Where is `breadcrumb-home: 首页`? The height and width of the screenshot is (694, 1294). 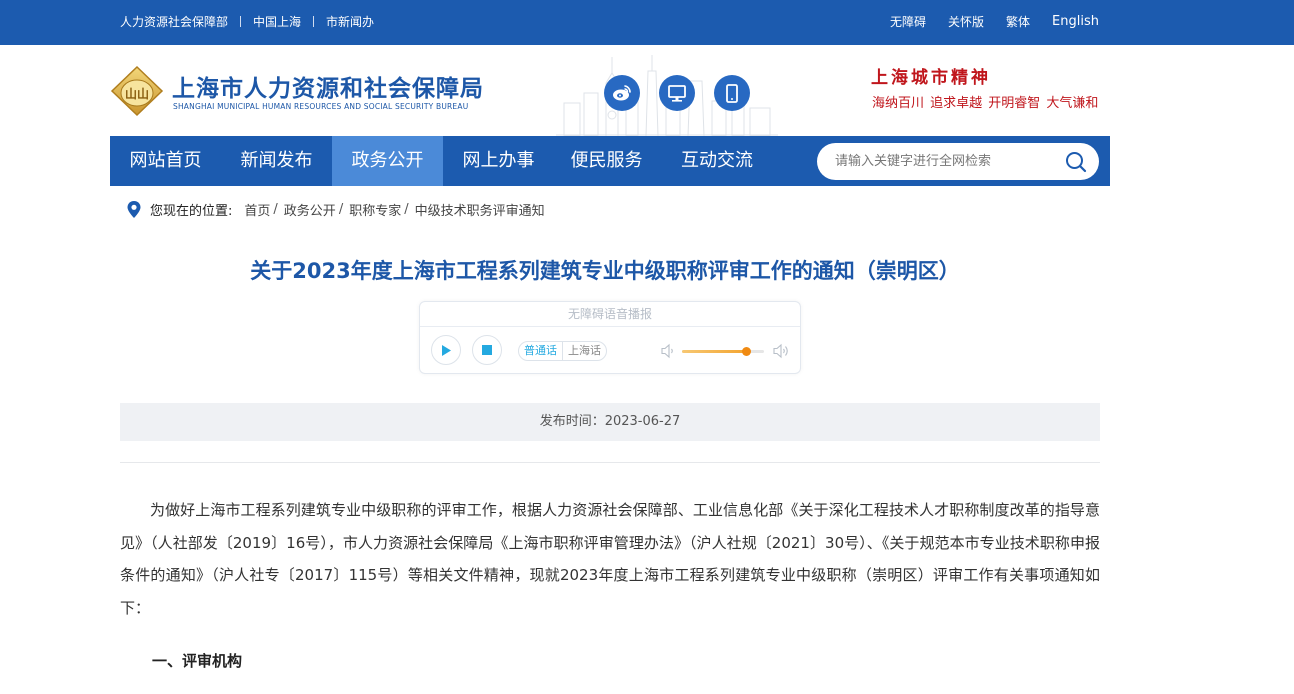 breadcrumb-home: 首页 is located at coordinates (257, 209).